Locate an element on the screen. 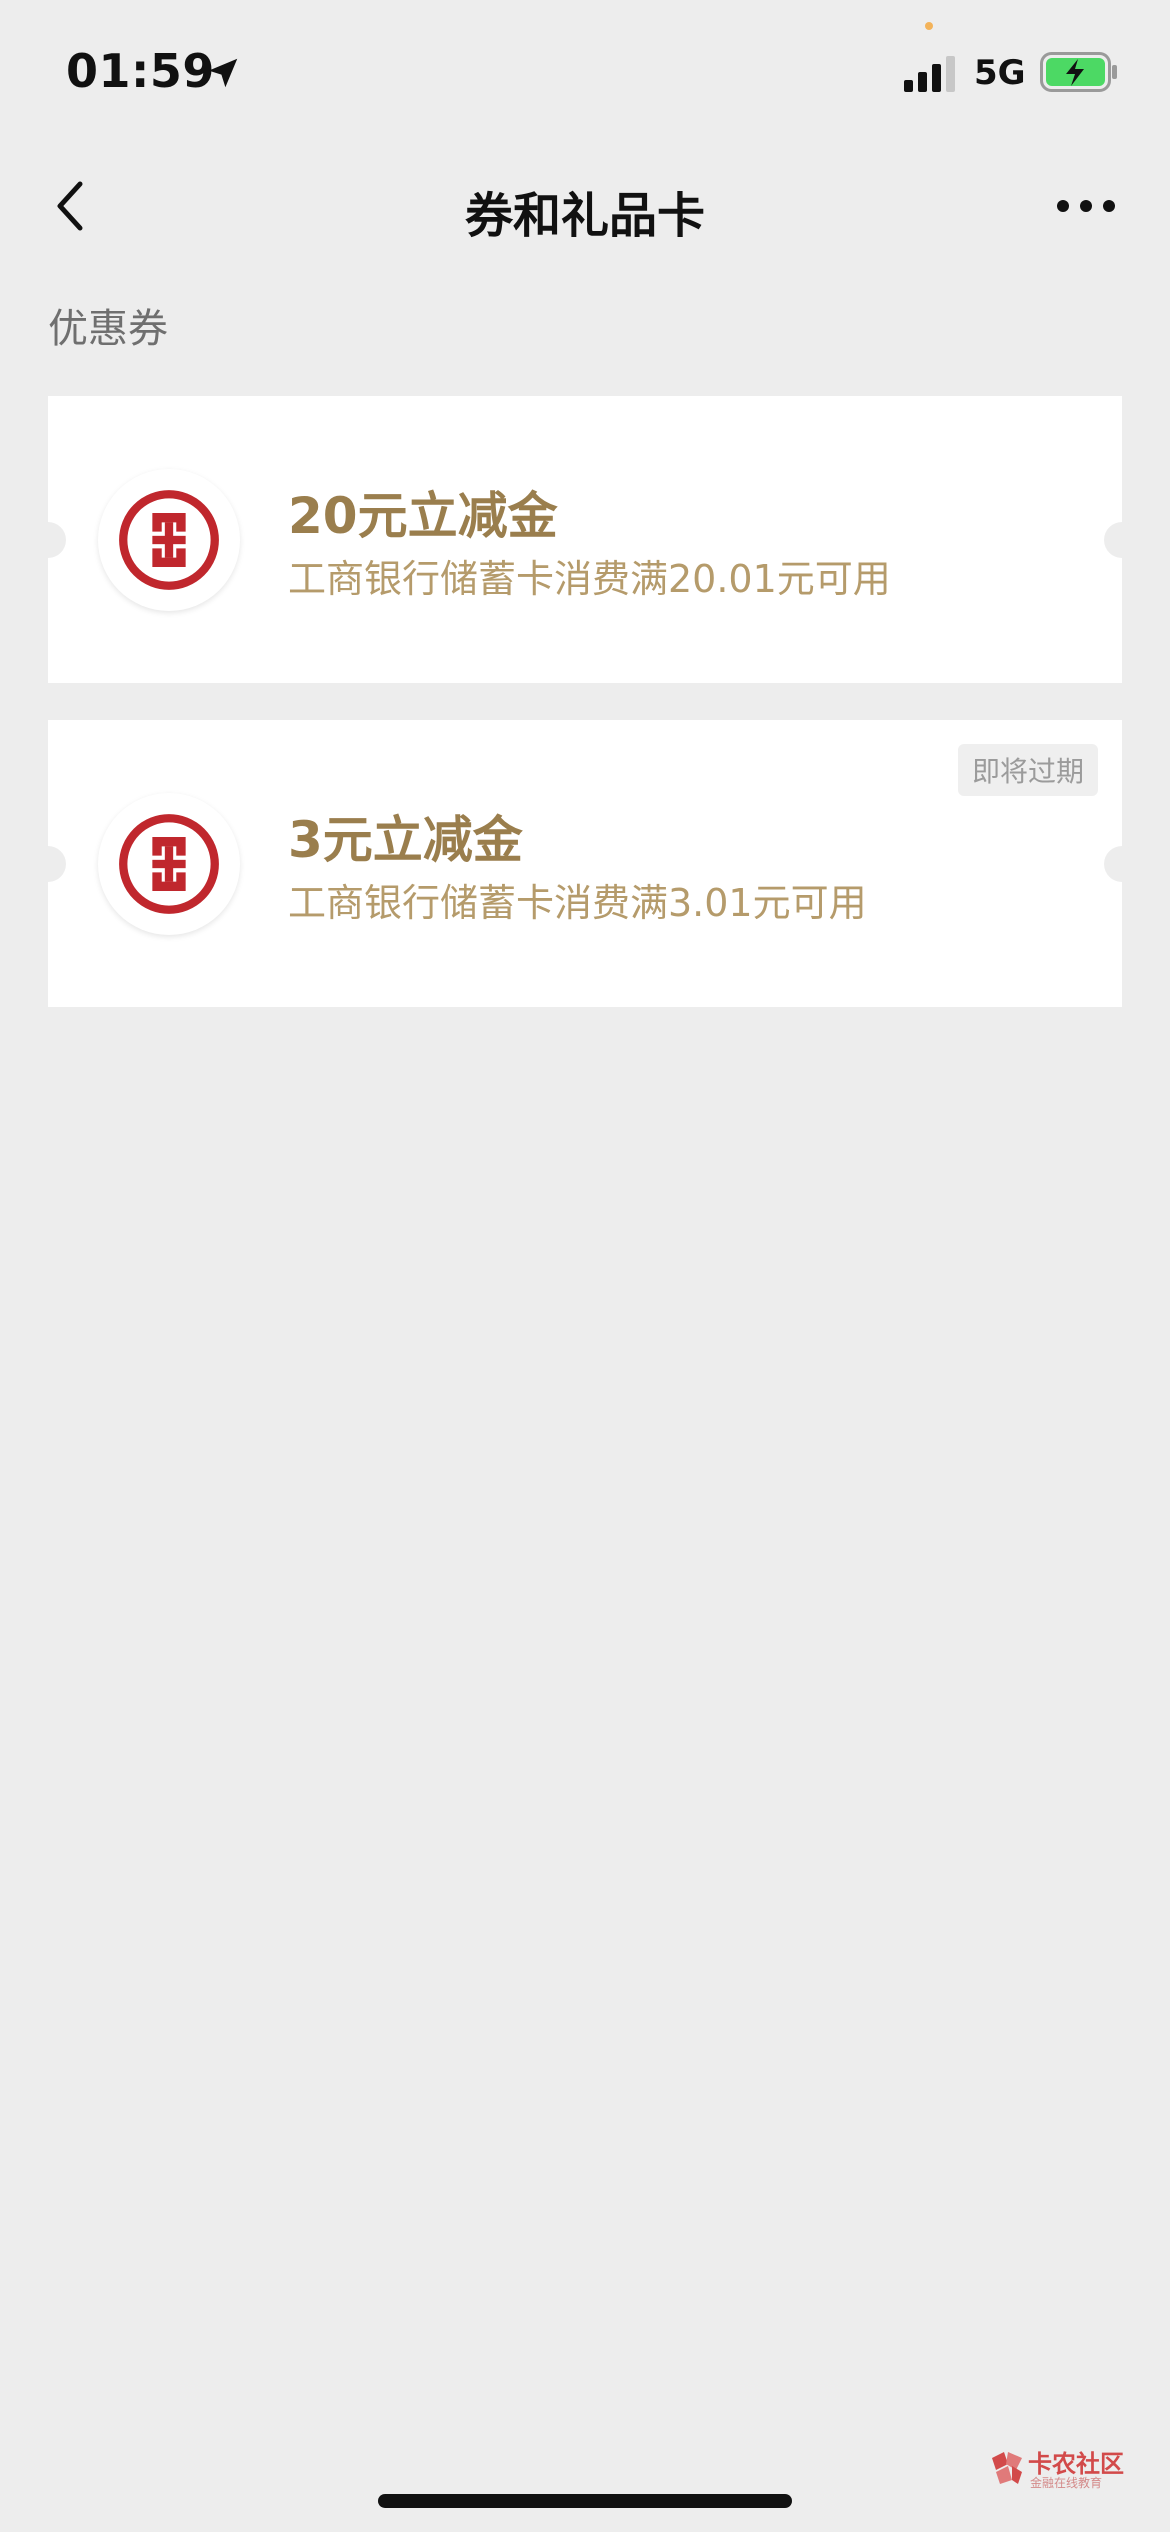 Image resolution: width=1170 pixels, height=2532 pixels. privacy-indicator-dot is located at coordinates (929, 26).